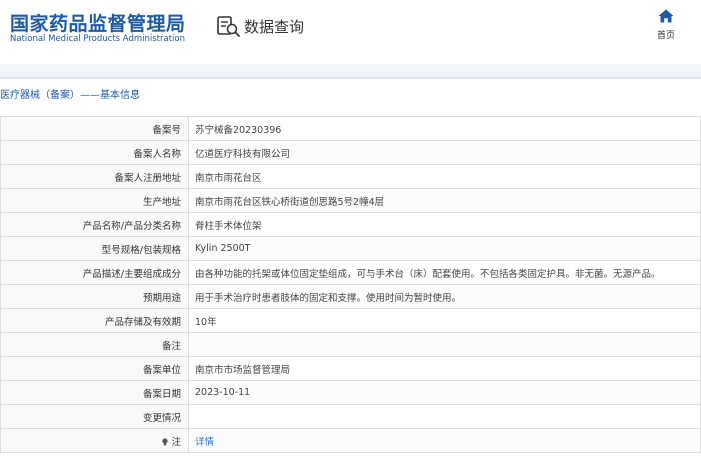 The height and width of the screenshot is (468, 701). Describe the element at coordinates (444, 296) in the screenshot. I see `row-value: 用于手术治疗时患者肢体的固定和支撑。使用时间为暂时使用。` at that location.